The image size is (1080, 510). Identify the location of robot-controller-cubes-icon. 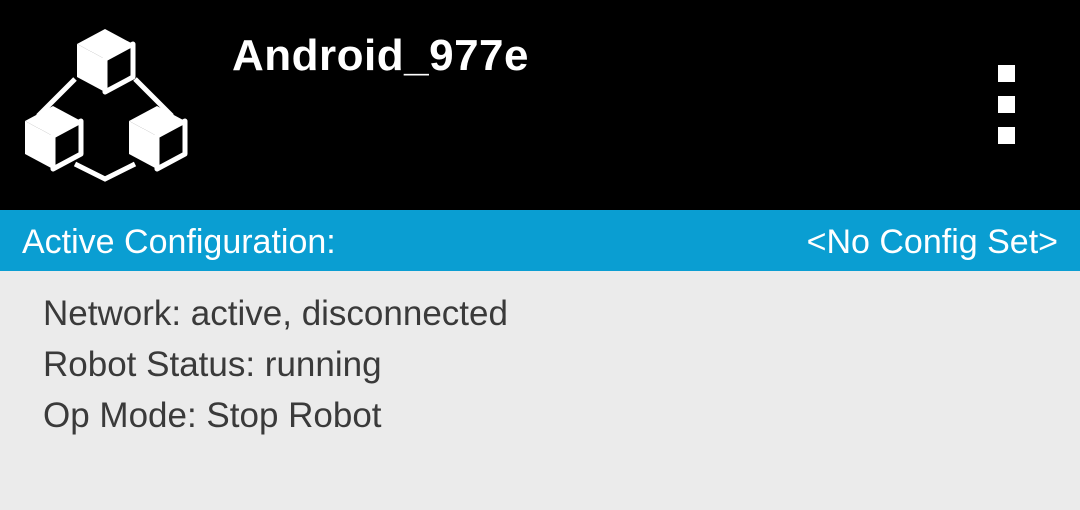
(105, 104).